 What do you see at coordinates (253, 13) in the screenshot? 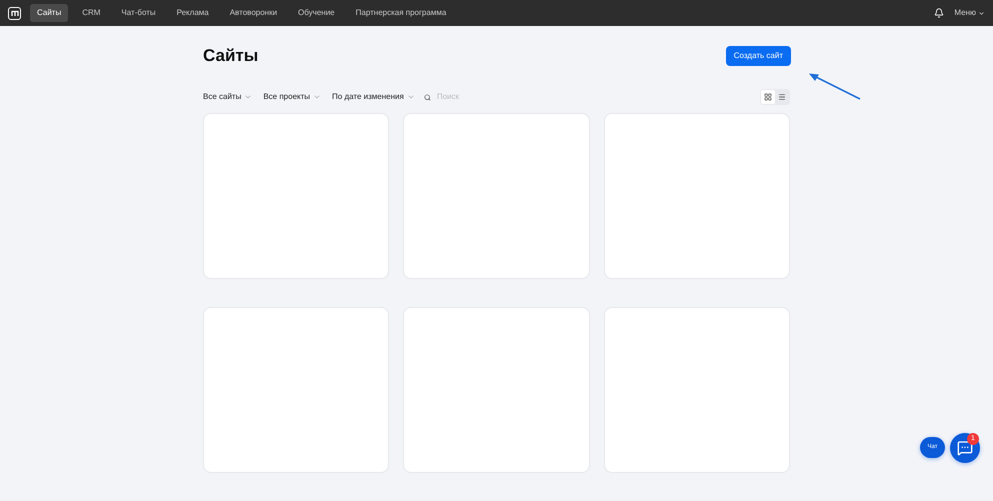
I see `nav-tab: Автоворонки` at bounding box center [253, 13].